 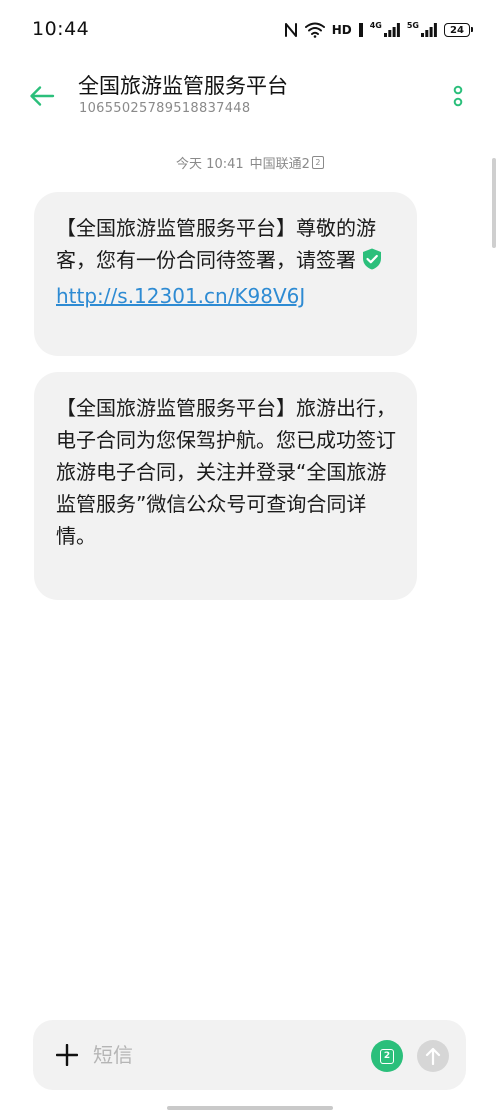 I want to click on status-time: 10:44, so click(x=61, y=29).